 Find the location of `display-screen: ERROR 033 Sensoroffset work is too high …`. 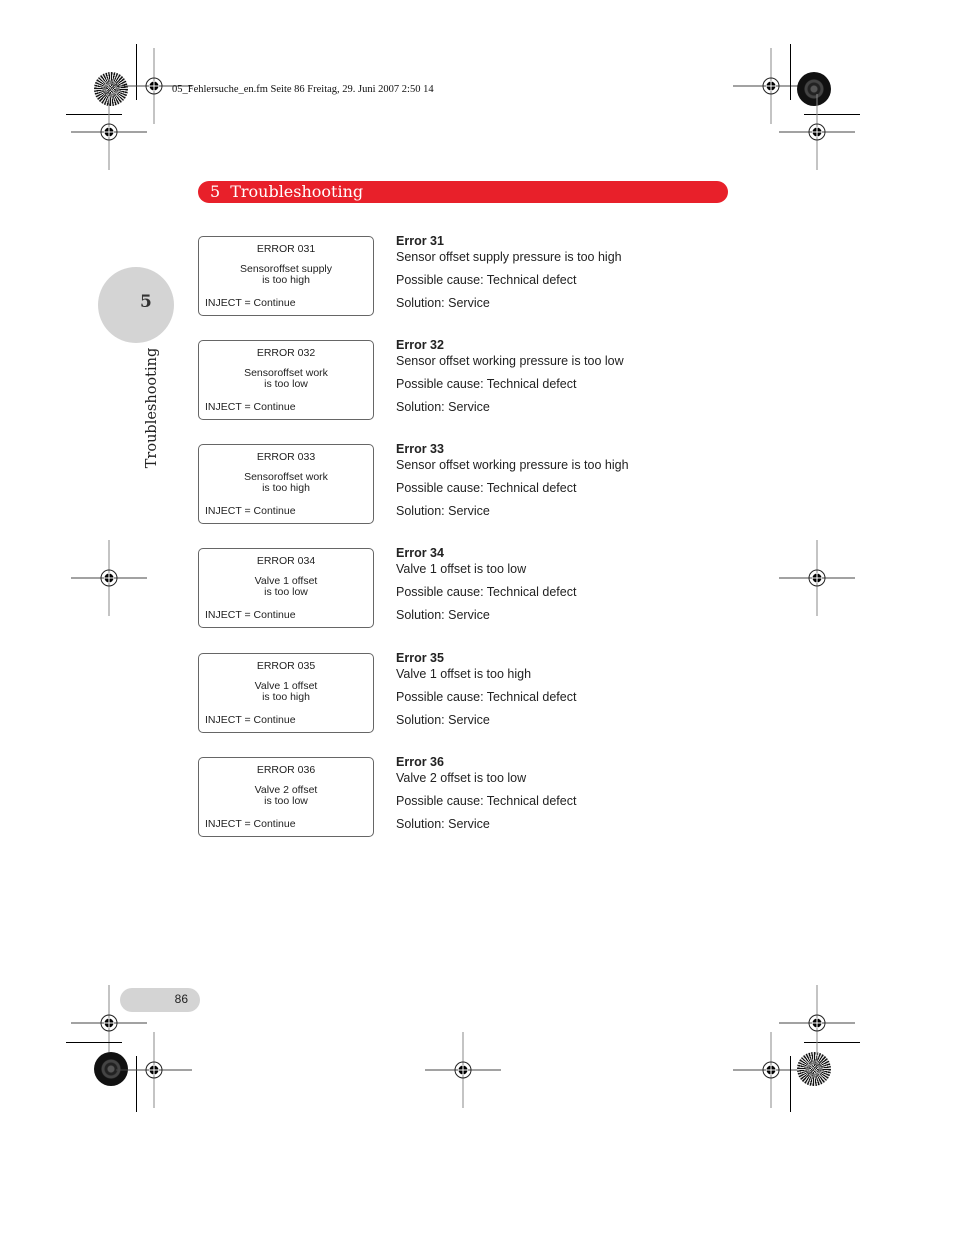

display-screen: ERROR 033 Sensoroffset work is too high … is located at coordinates (286, 484).